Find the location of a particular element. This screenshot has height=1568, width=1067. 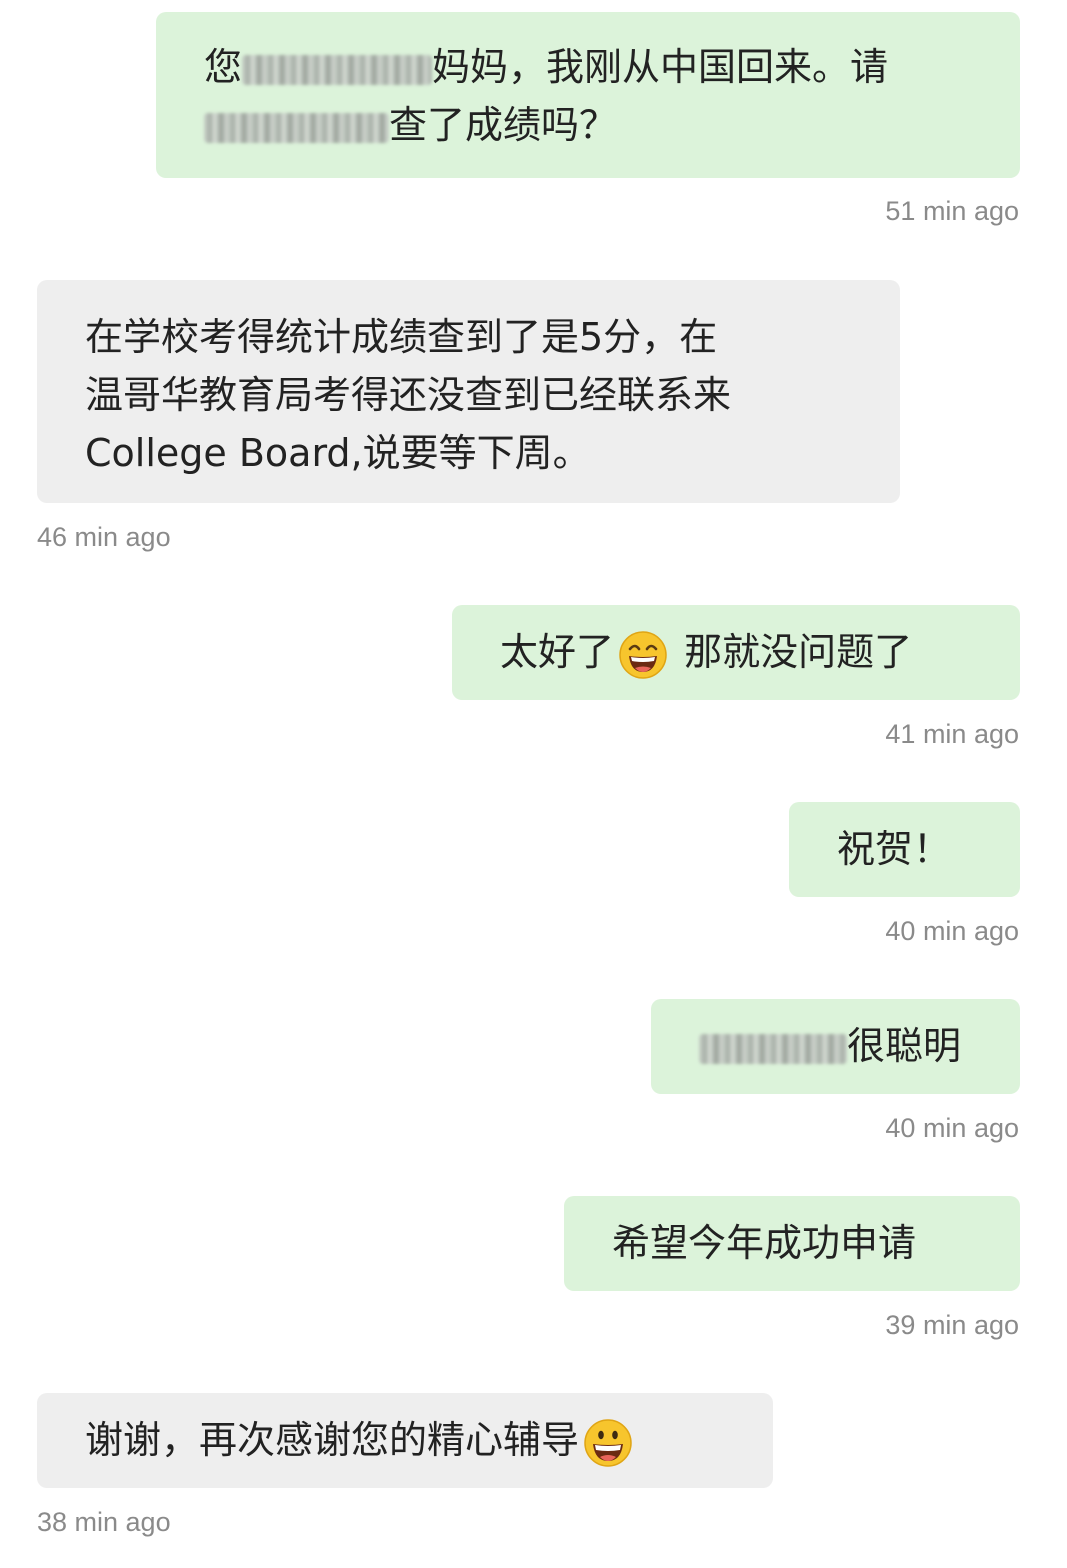

message-text: 祝贺！ is located at coordinates (894, 849).